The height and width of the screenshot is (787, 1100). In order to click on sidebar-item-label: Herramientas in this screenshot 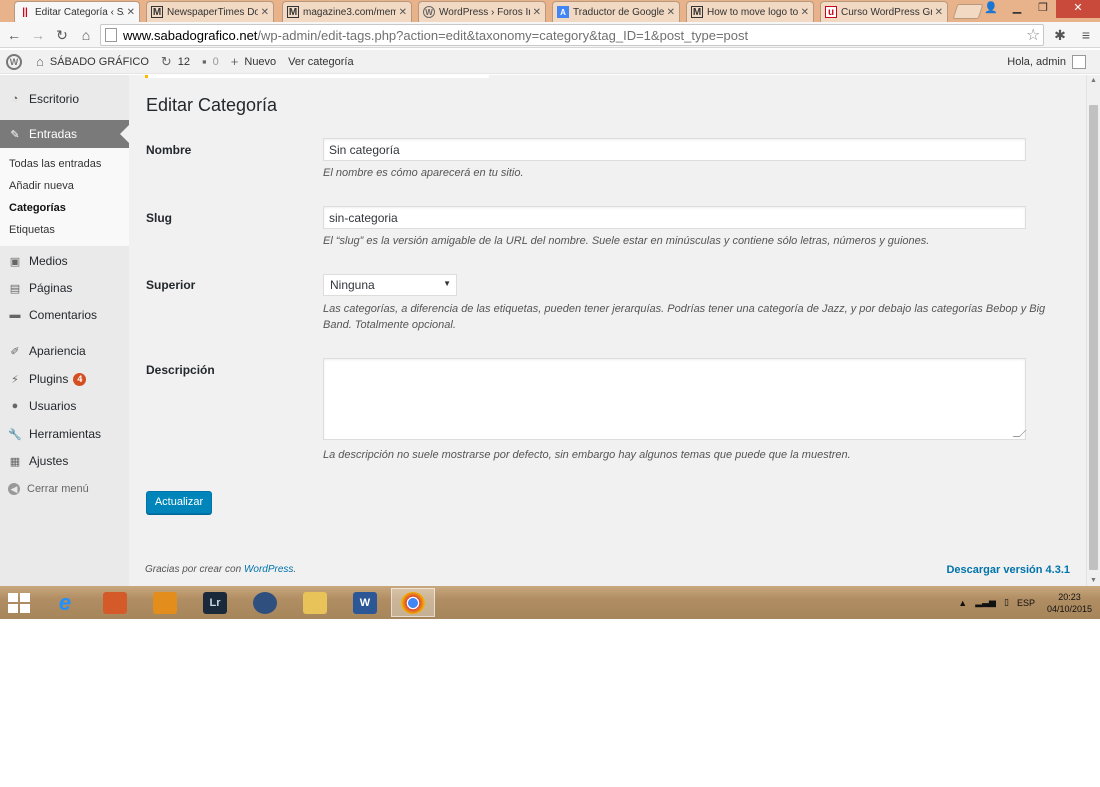, I will do `click(65, 434)`.